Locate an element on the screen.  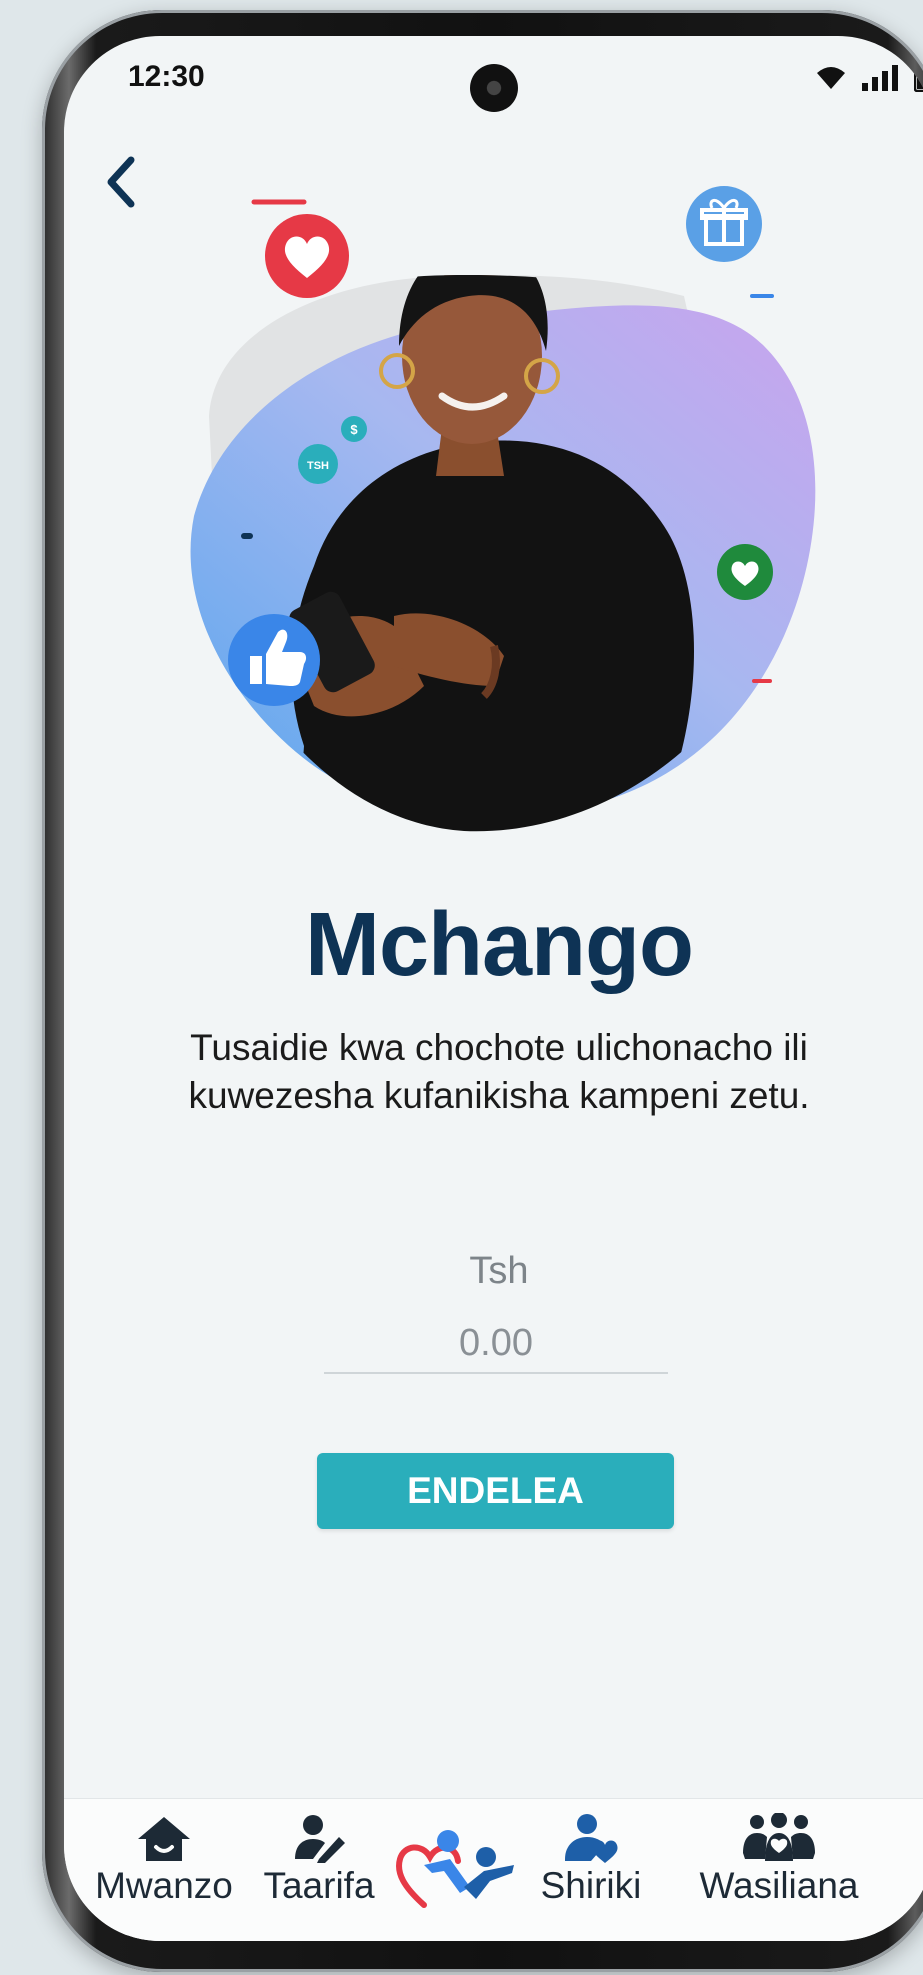
nav-item-wasiliana: Wasiliana is located at coordinates (779, 1860).